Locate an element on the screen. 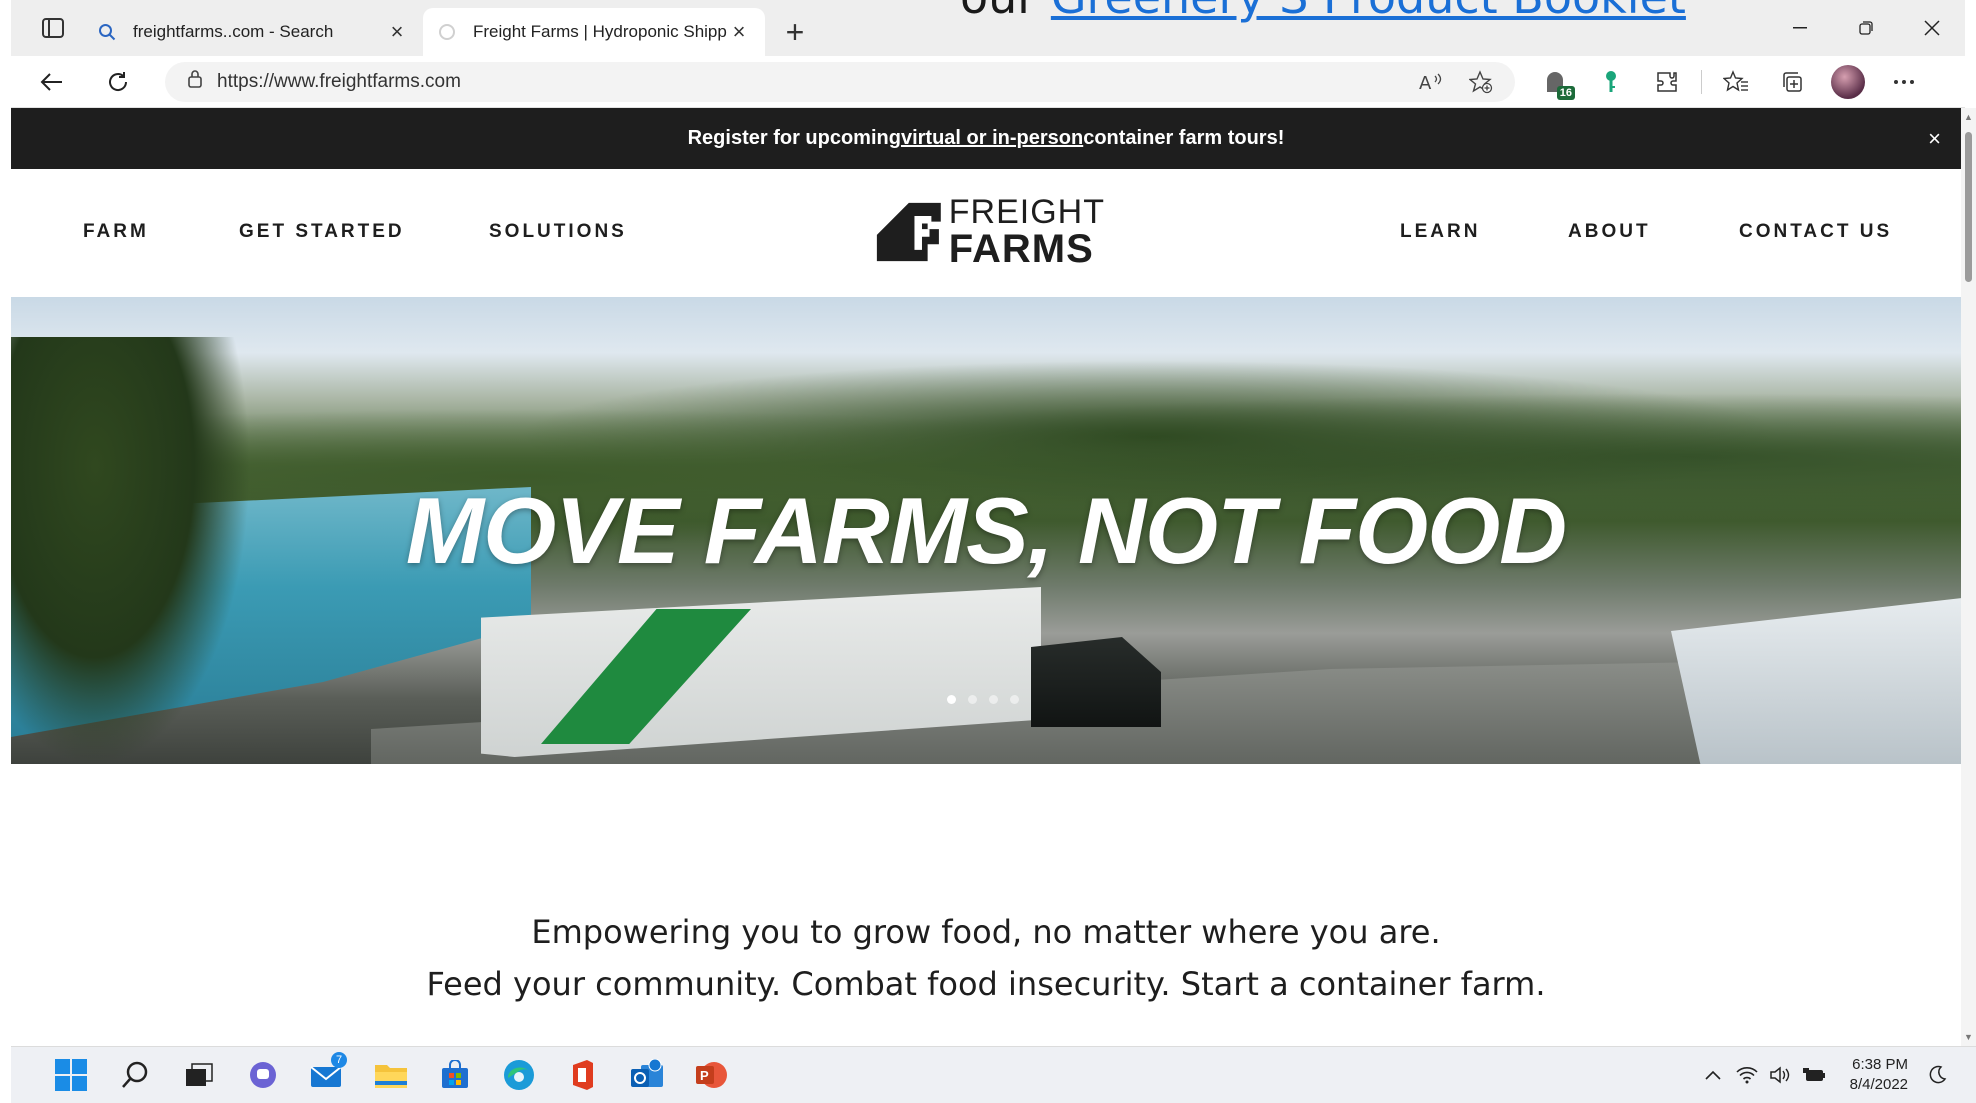  tab-freight-farms: Freight Farms | Hydroponic Shipp × is located at coordinates (594, 32).